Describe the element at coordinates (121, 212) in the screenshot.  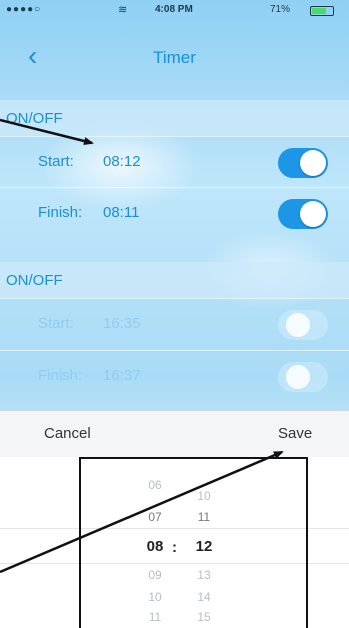
I see `finish-time-value: 08:11` at that location.